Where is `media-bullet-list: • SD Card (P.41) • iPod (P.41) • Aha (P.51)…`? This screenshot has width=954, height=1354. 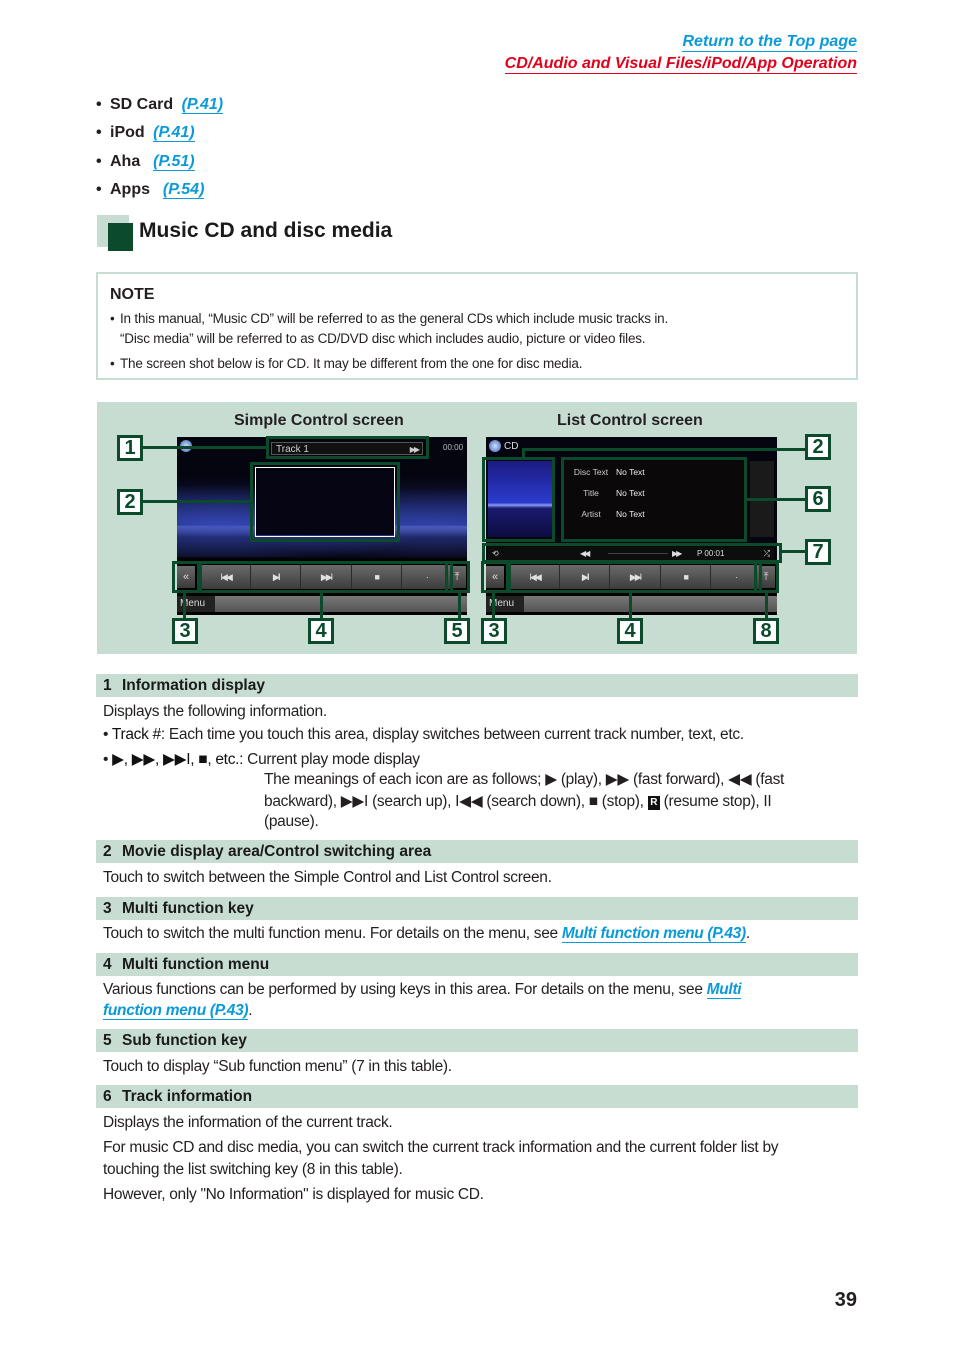
media-bullet-list: • SD Card (P.41) • iPod (P.41) • Aha (P.51)… is located at coordinates (160, 150).